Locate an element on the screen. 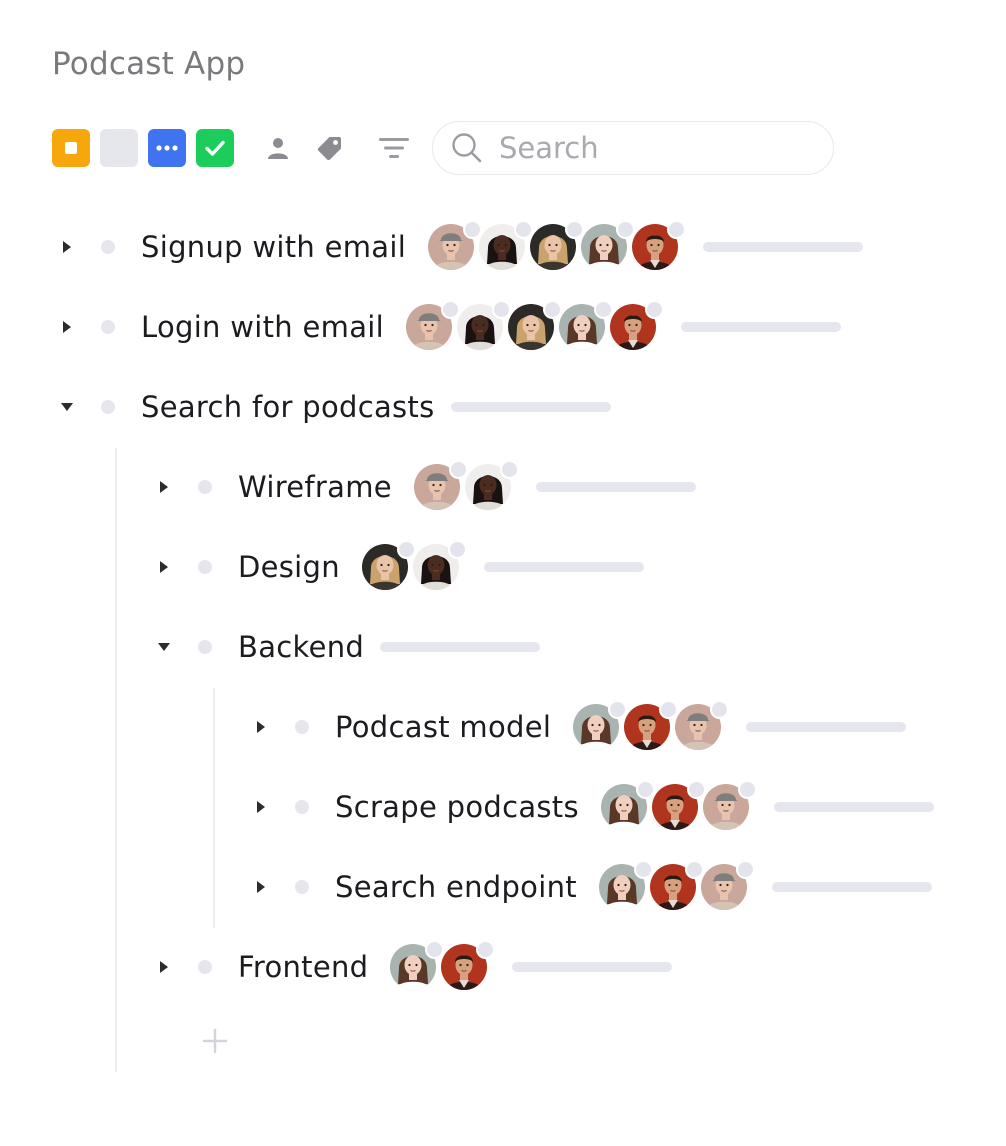 The height and width of the screenshot is (1146, 1006). tree-row: Search for podcasts is located at coordinates (331, 407).